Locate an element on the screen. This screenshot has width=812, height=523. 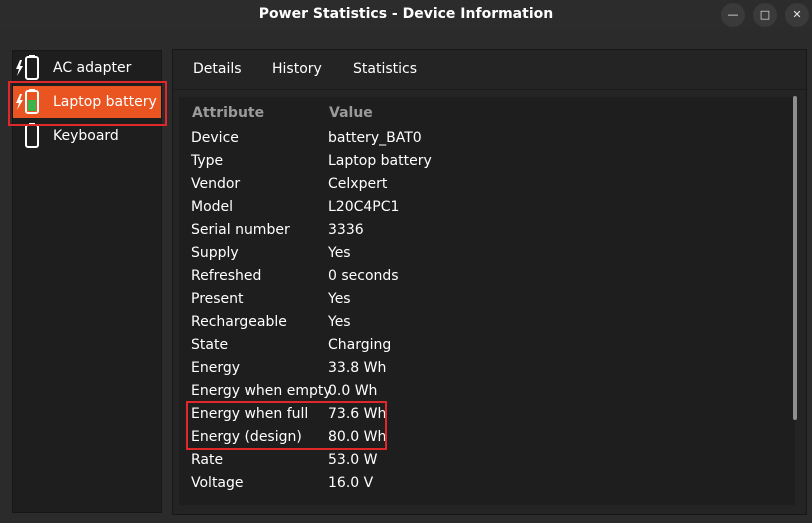
value-cell: Celxpert is located at coordinates (358, 184).